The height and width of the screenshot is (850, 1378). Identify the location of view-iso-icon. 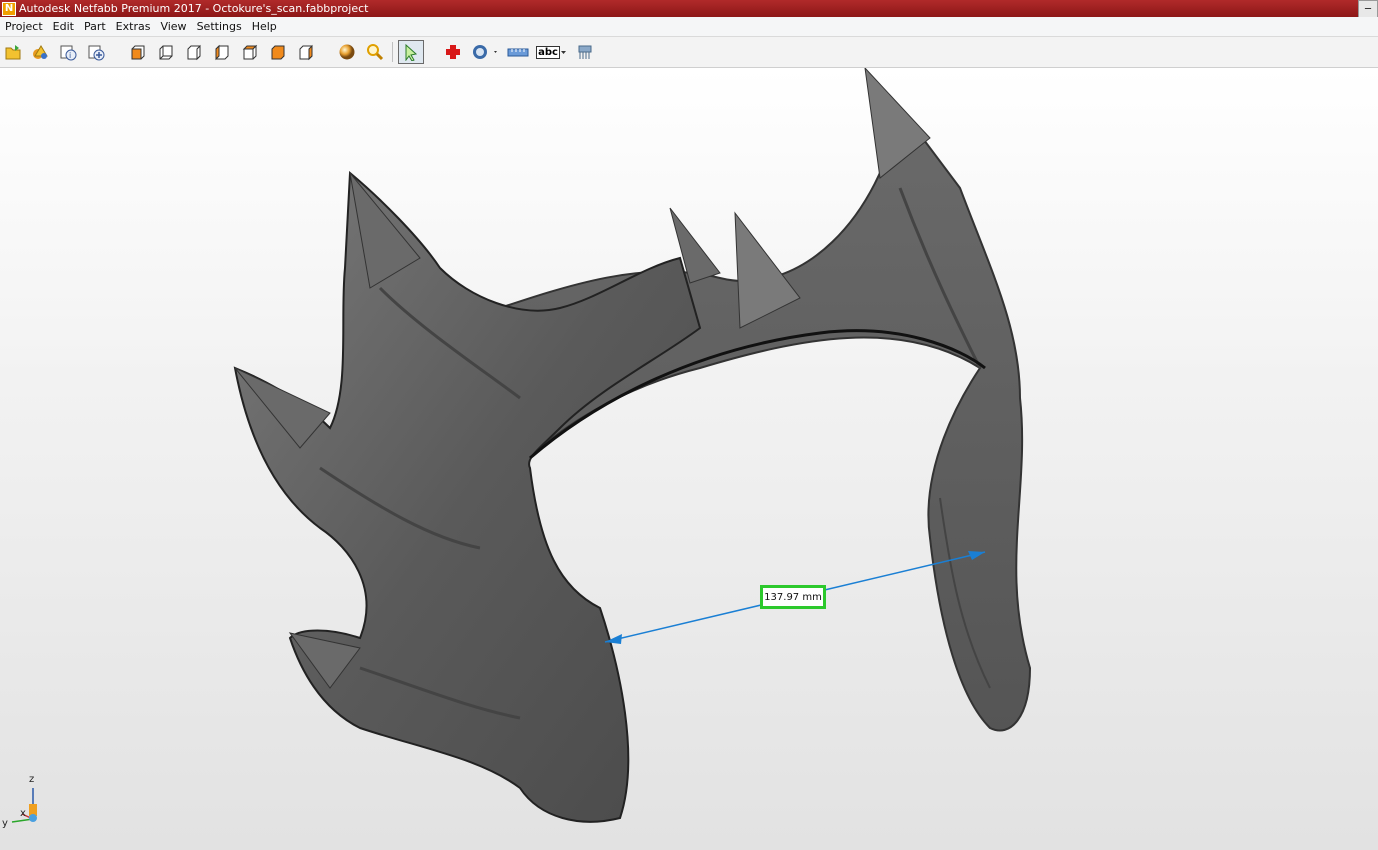
(306, 52).